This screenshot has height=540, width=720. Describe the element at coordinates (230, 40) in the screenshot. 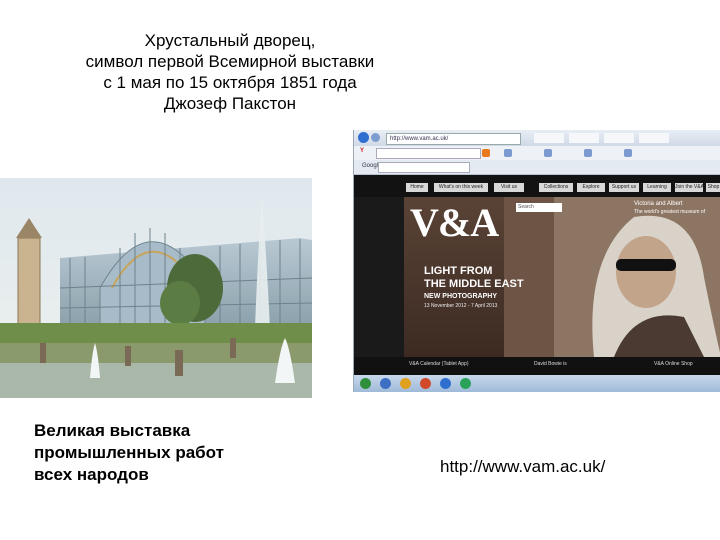

I see `title-line-1: Хрустальный дворец,` at that location.